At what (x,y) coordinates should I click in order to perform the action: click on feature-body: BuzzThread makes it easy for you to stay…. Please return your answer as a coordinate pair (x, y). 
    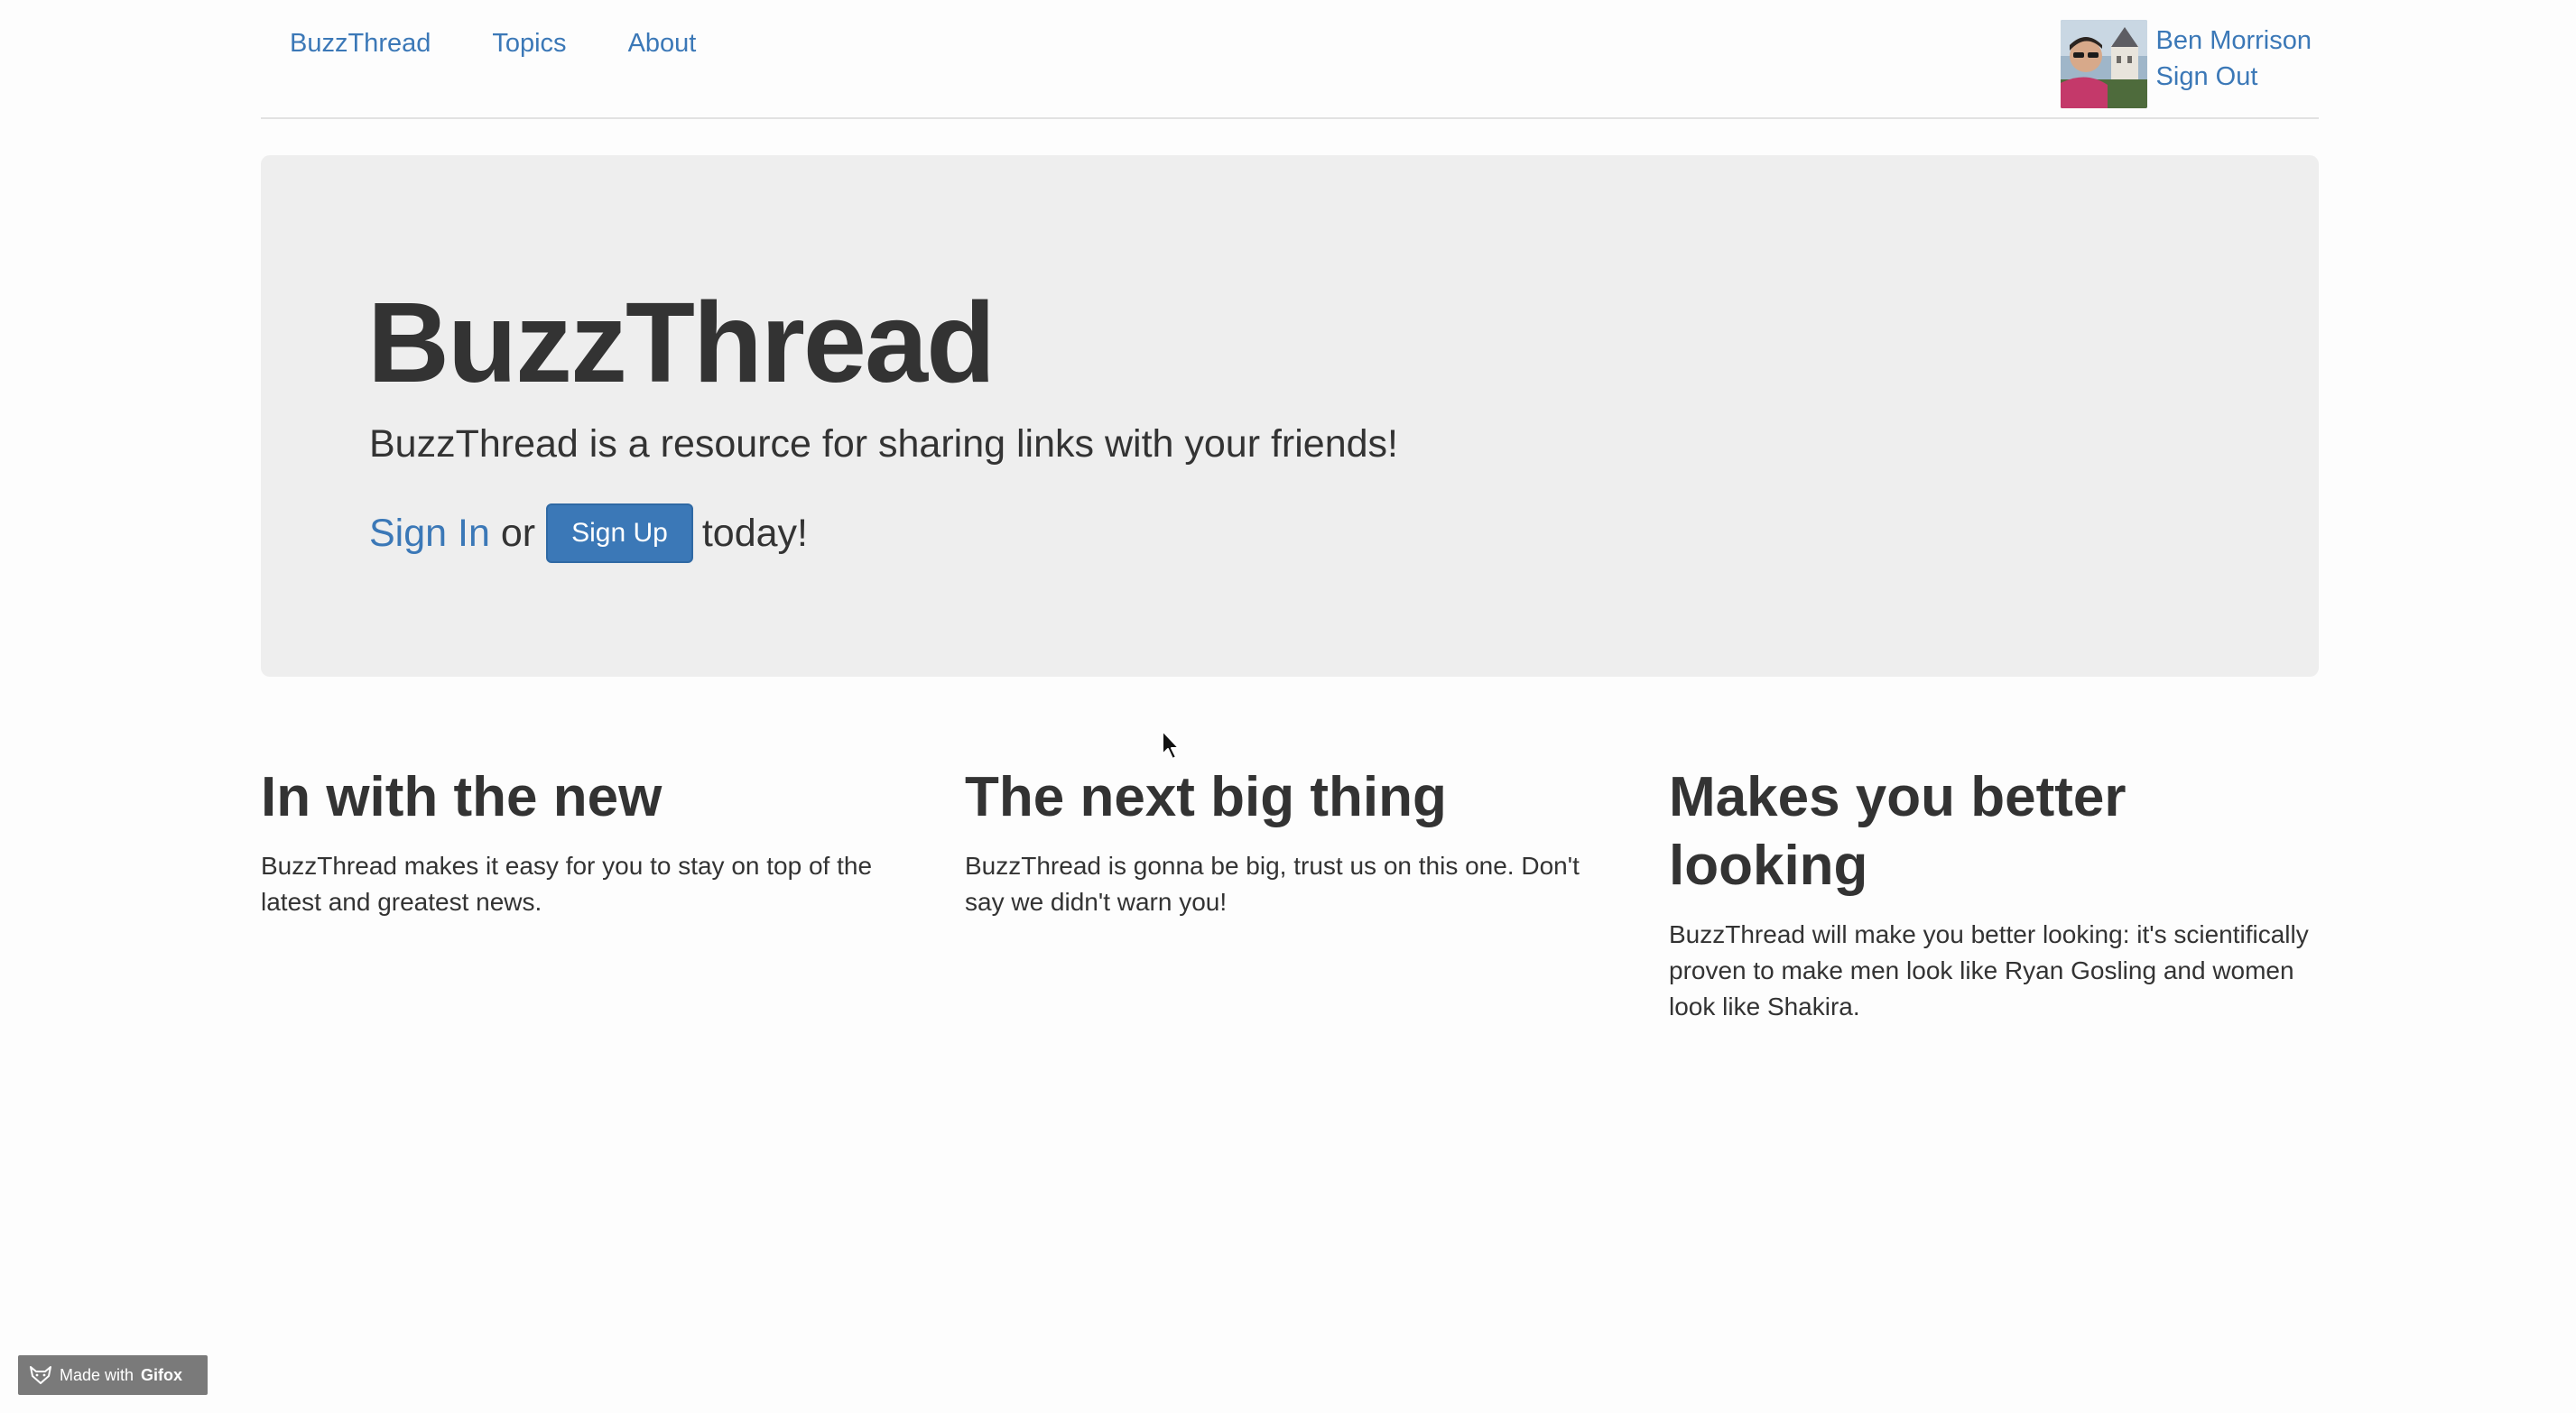
    Looking at the image, I should click on (567, 884).